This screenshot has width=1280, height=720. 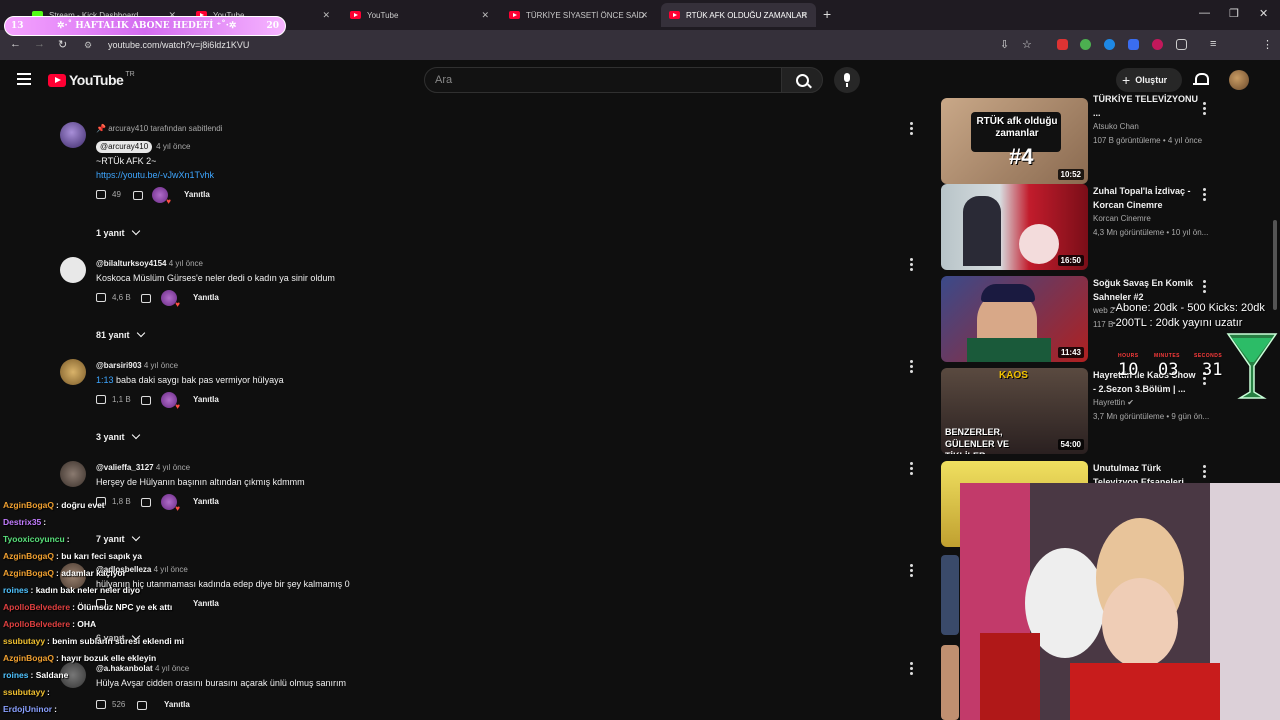 What do you see at coordinates (827, 14) in the screenshot?
I see `new-tab-icon: +` at bounding box center [827, 14].